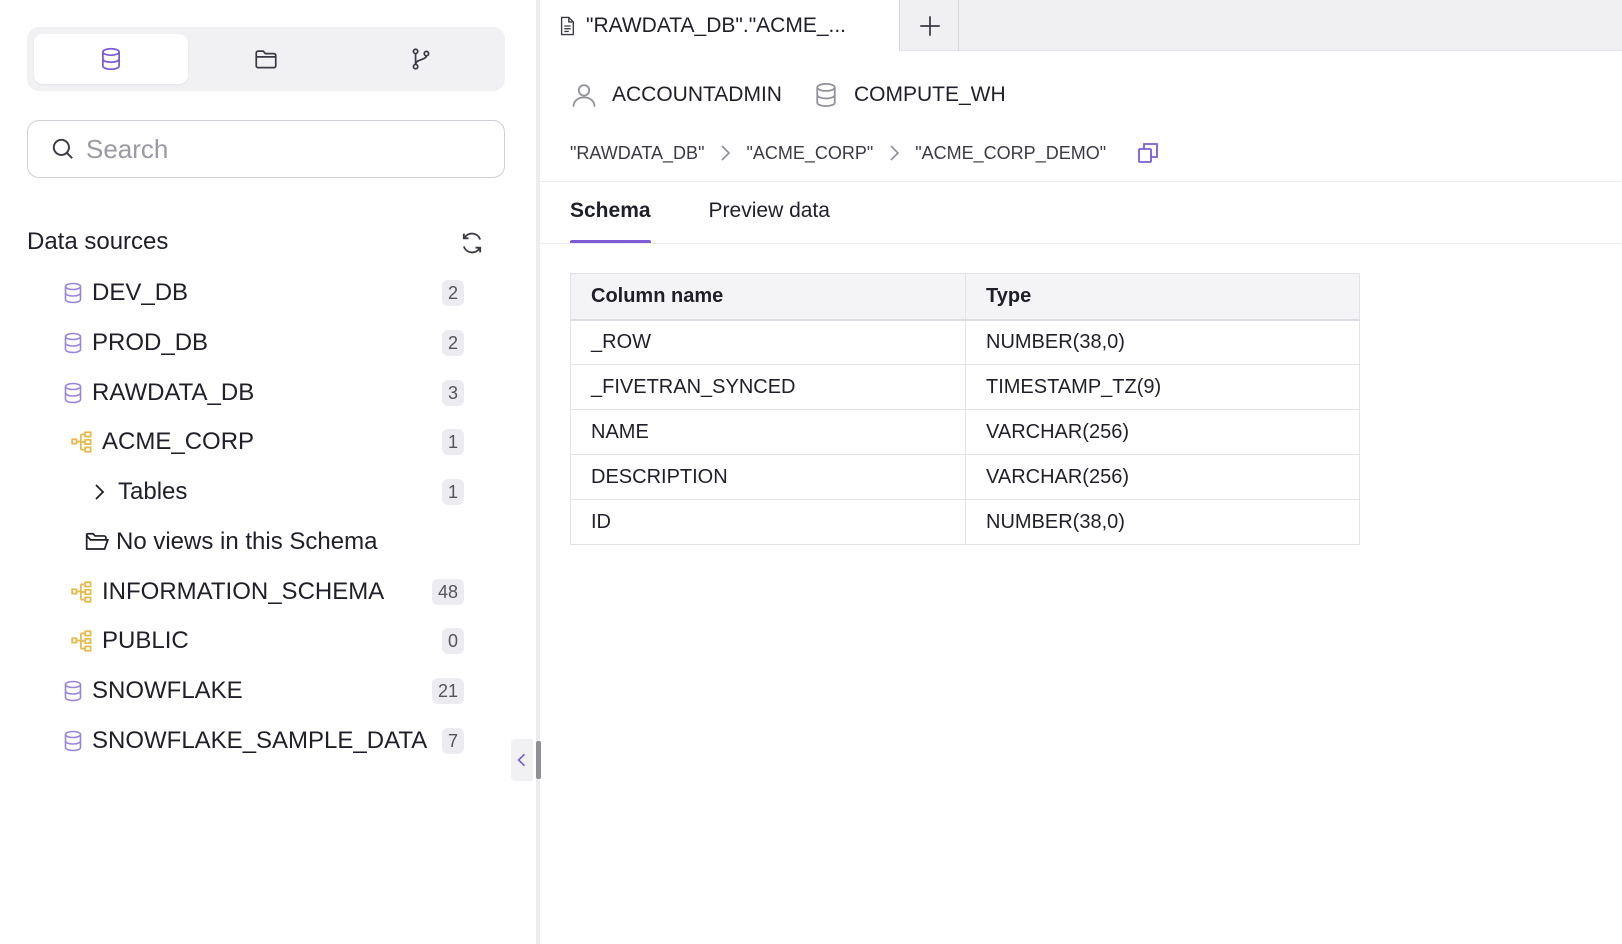 This screenshot has height=944, width=1622. Describe the element at coordinates (1162, 297) in the screenshot. I see `column-header-type: Type` at that location.